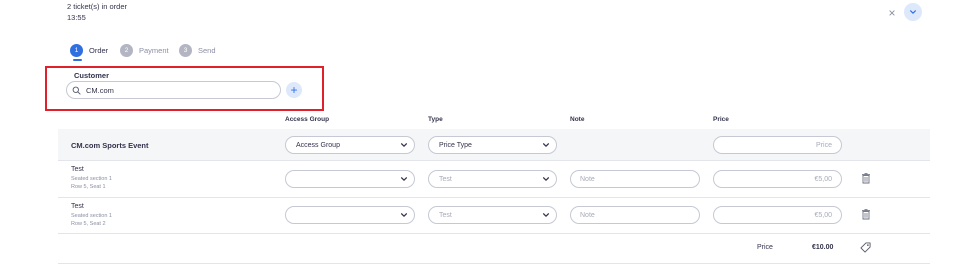 Image resolution: width=975 pixels, height=278 pixels. What do you see at coordinates (92, 75) in the screenshot?
I see `customer-label: Customer` at bounding box center [92, 75].